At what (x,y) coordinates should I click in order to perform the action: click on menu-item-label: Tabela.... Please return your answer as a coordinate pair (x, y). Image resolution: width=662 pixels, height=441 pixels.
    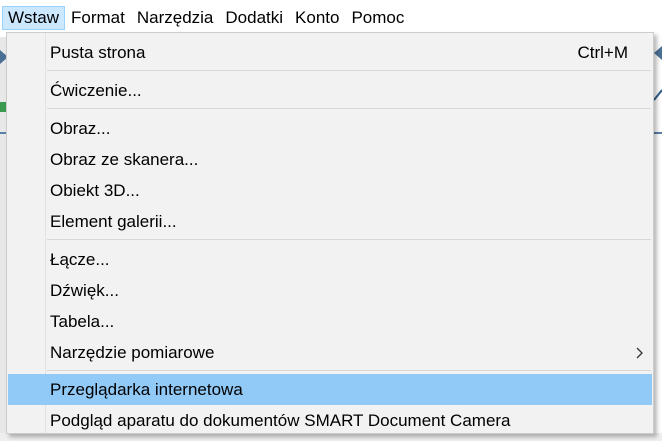
    Looking at the image, I should click on (82, 321).